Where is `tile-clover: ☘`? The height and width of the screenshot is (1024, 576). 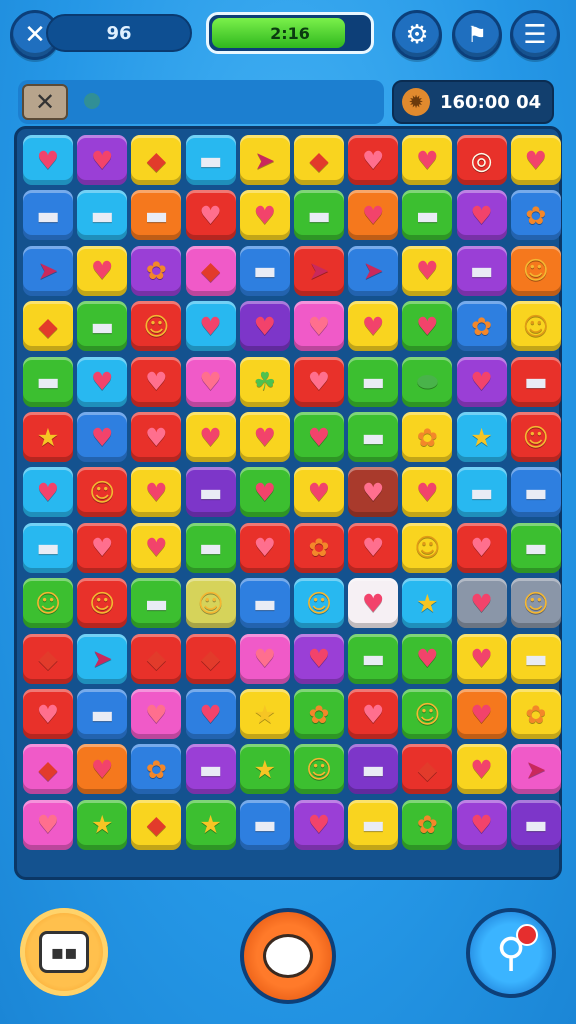
tile-clover: ☘ is located at coordinates (264, 381).